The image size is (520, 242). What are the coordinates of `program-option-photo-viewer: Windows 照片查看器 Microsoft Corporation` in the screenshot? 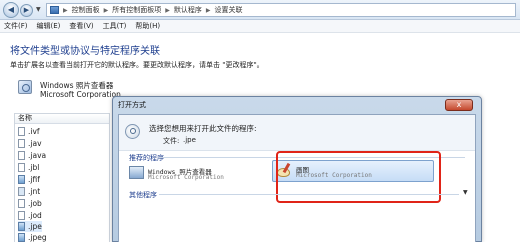 It's located at (193, 174).